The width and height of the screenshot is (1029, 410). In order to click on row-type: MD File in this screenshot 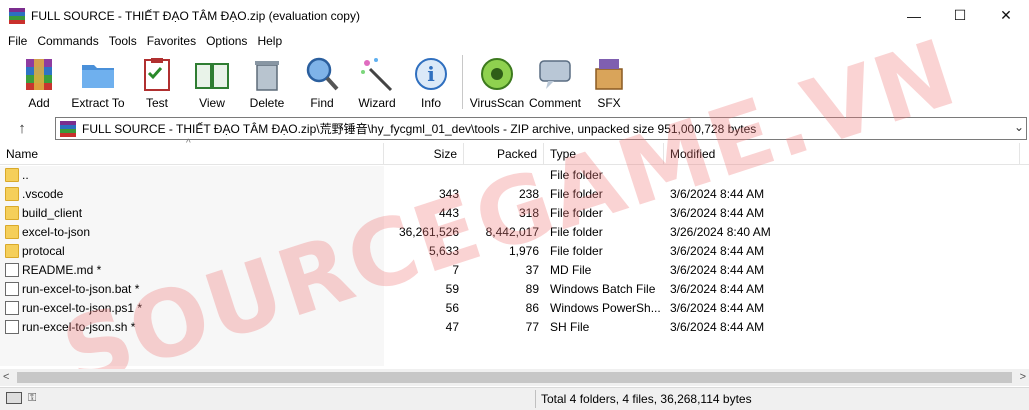, I will do `click(571, 270)`.